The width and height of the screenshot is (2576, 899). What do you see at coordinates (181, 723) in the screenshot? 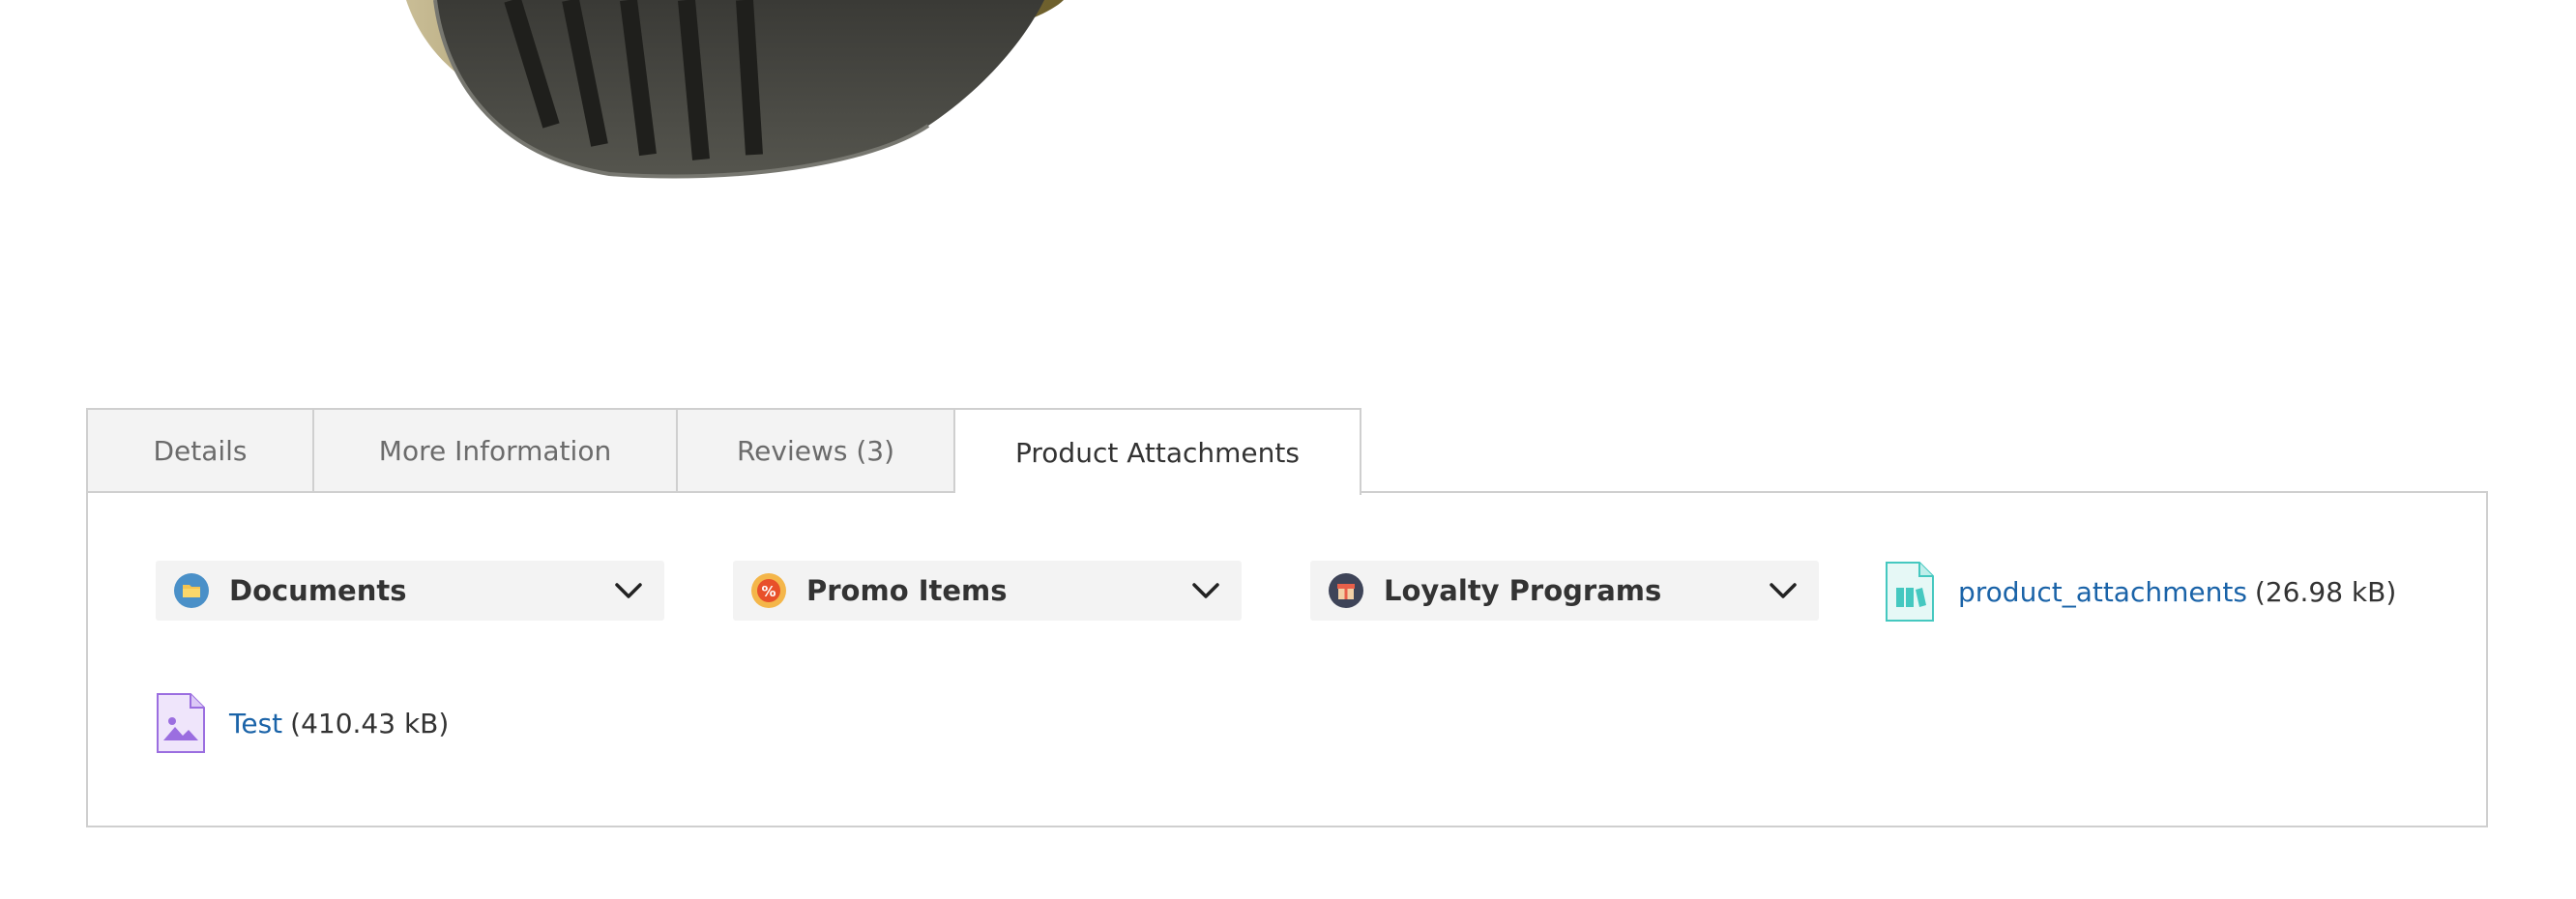
I see `image-file-icon` at bounding box center [181, 723].